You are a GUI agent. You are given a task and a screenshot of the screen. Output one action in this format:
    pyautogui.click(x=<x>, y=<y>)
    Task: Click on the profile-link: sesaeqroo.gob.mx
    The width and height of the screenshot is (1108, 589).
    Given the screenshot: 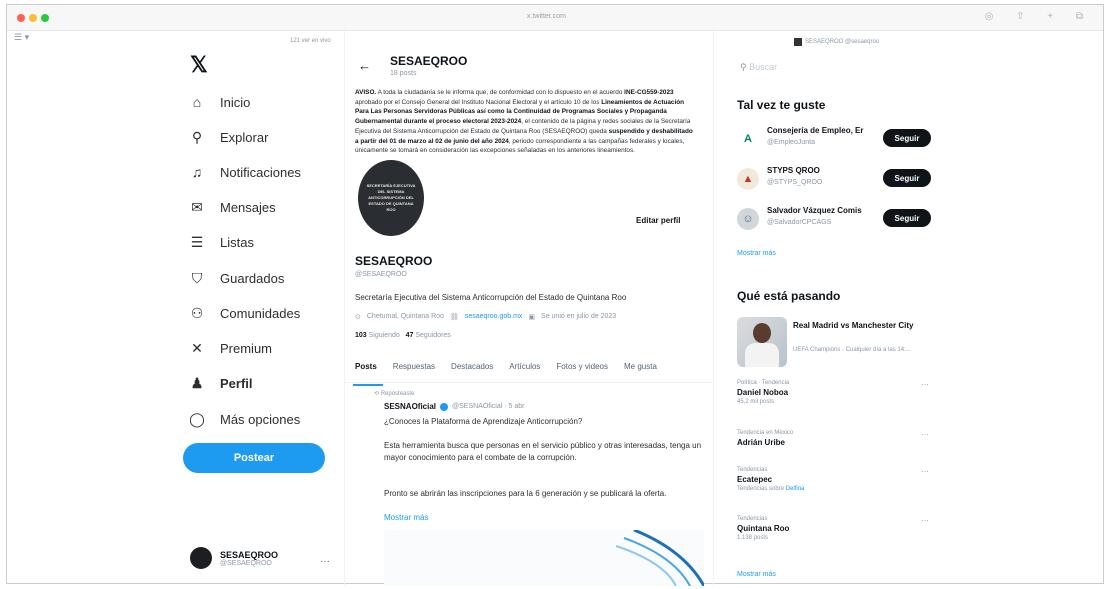 What is the action you would take?
    pyautogui.click(x=494, y=317)
    